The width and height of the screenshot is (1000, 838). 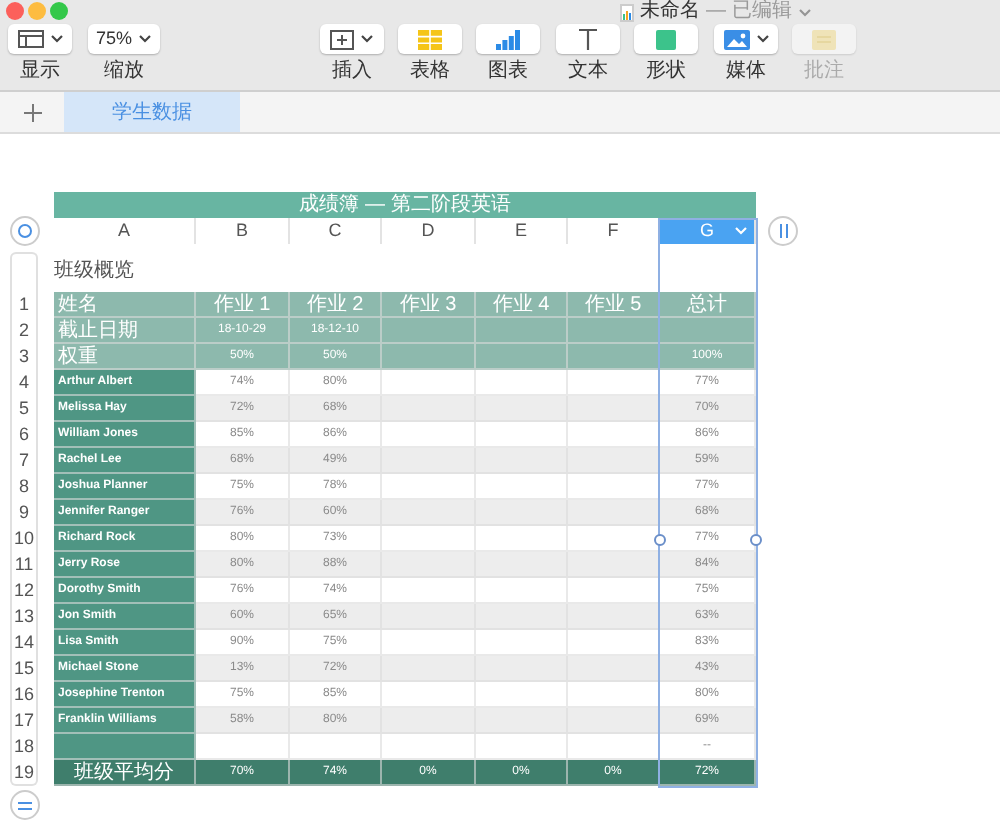 I want to click on row-header, so click(x=24, y=272).